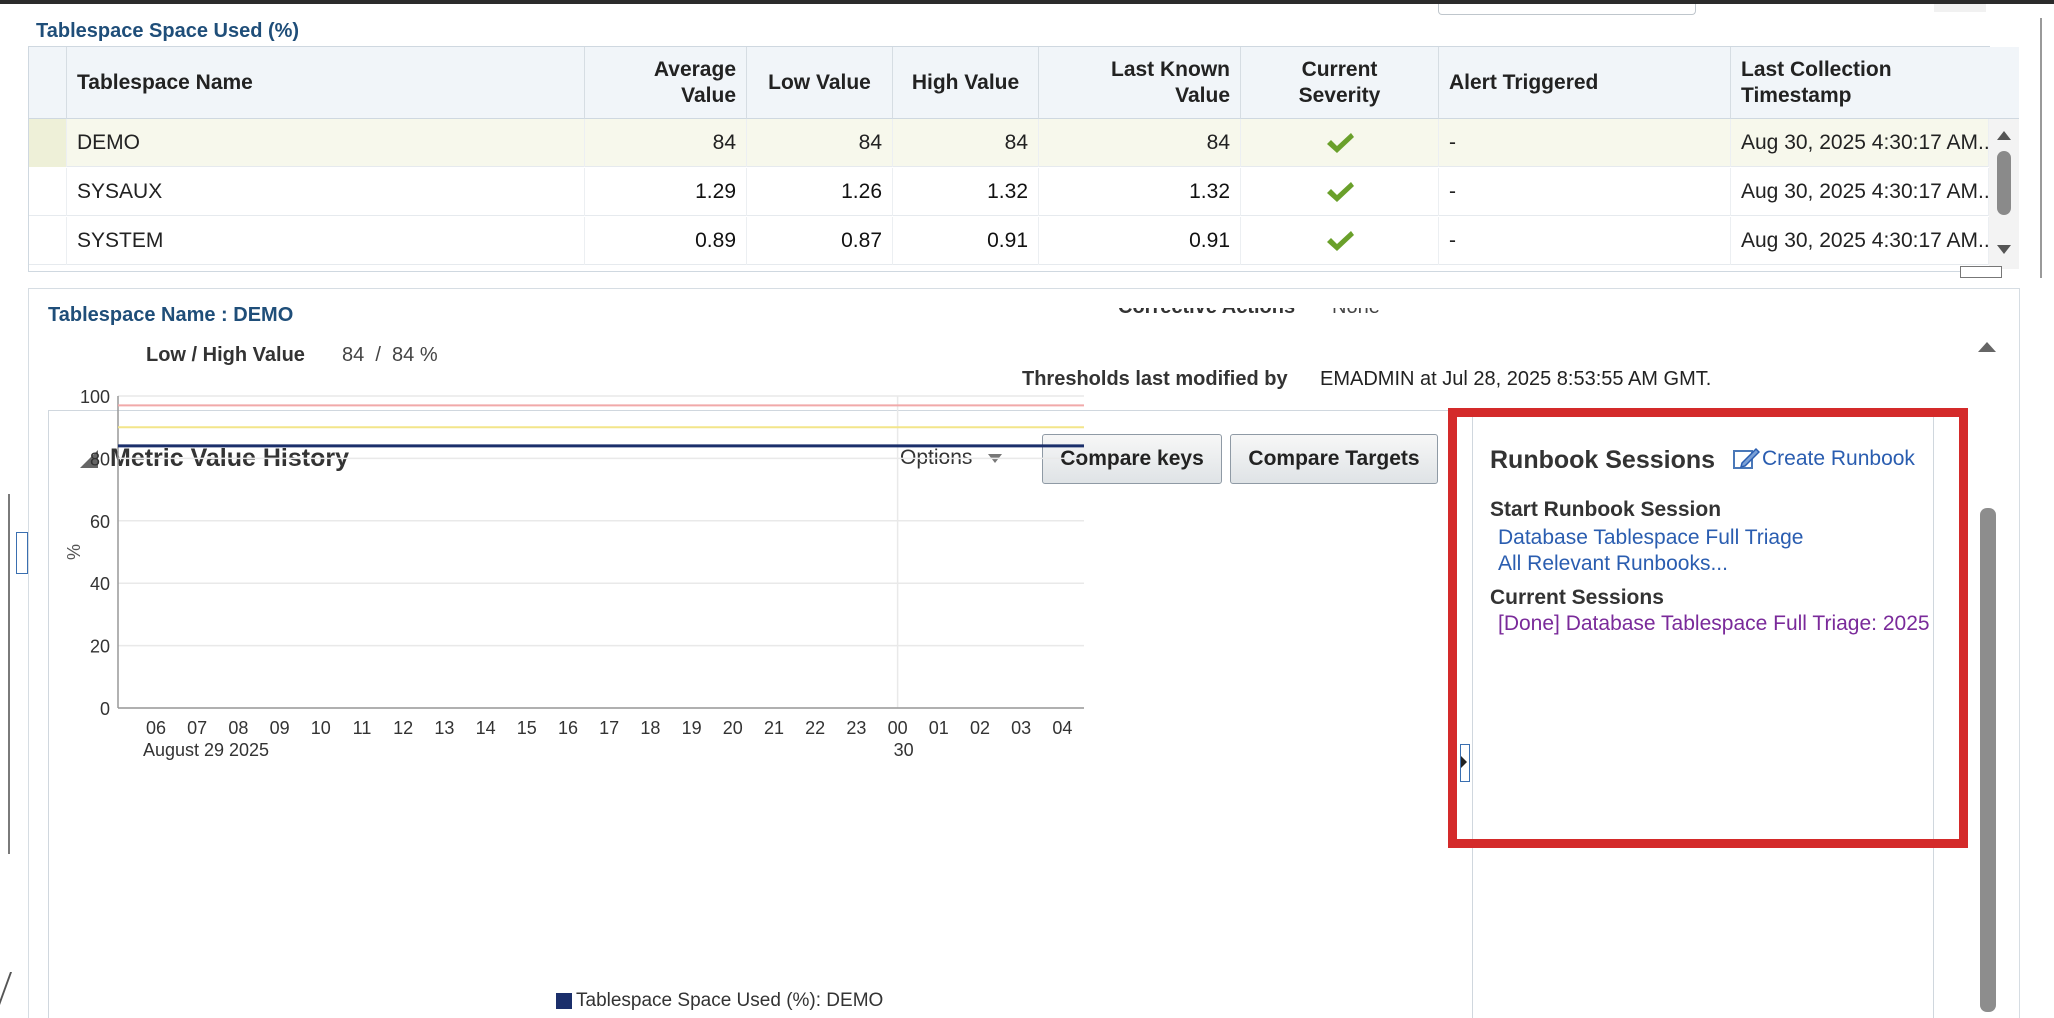 The height and width of the screenshot is (1018, 2054). Describe the element at coordinates (100, 584) in the screenshot. I see `y-tick-label: 40` at that location.